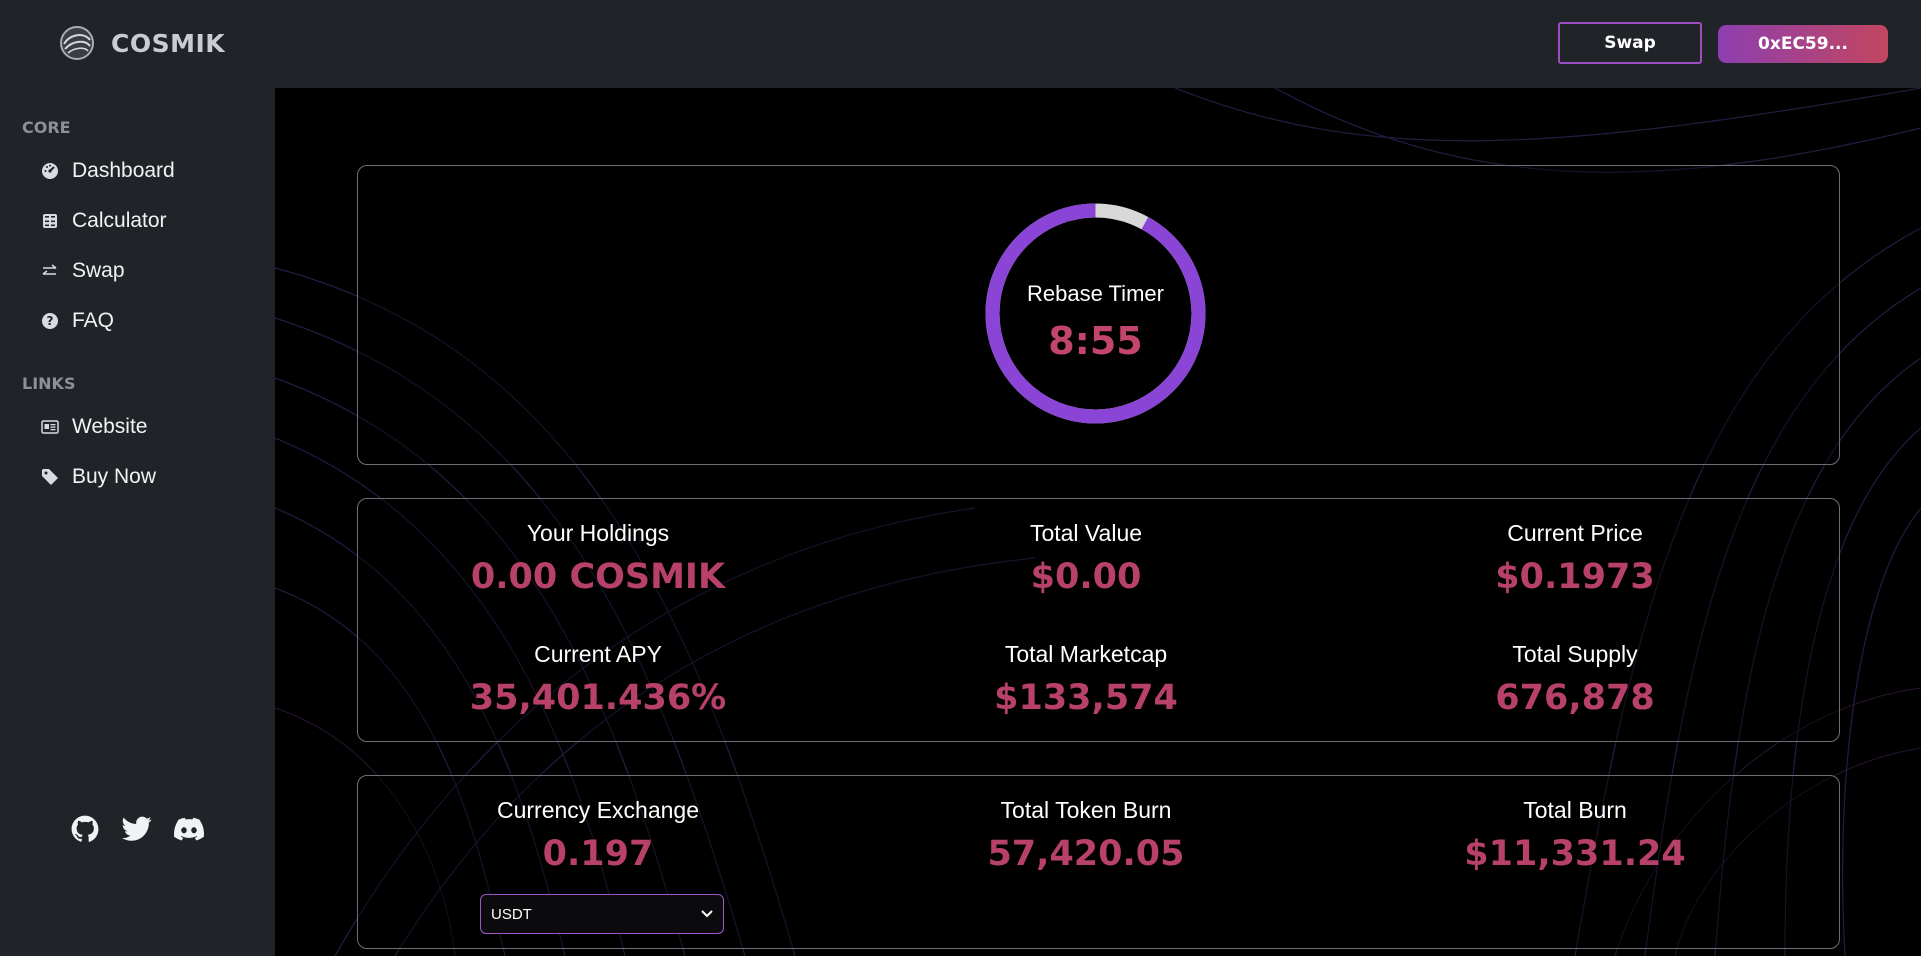 The image size is (1921, 956). Describe the element at coordinates (598, 654) in the screenshot. I see `stat-label: Current APY` at that location.